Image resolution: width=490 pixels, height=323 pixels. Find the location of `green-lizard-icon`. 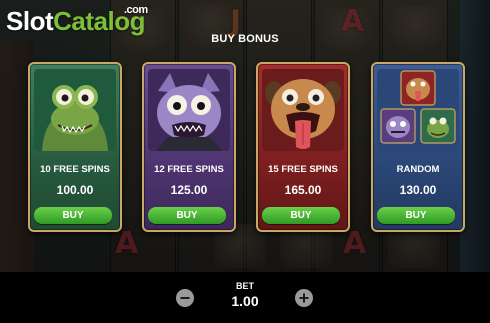

green-lizard-icon is located at coordinates (75, 110).